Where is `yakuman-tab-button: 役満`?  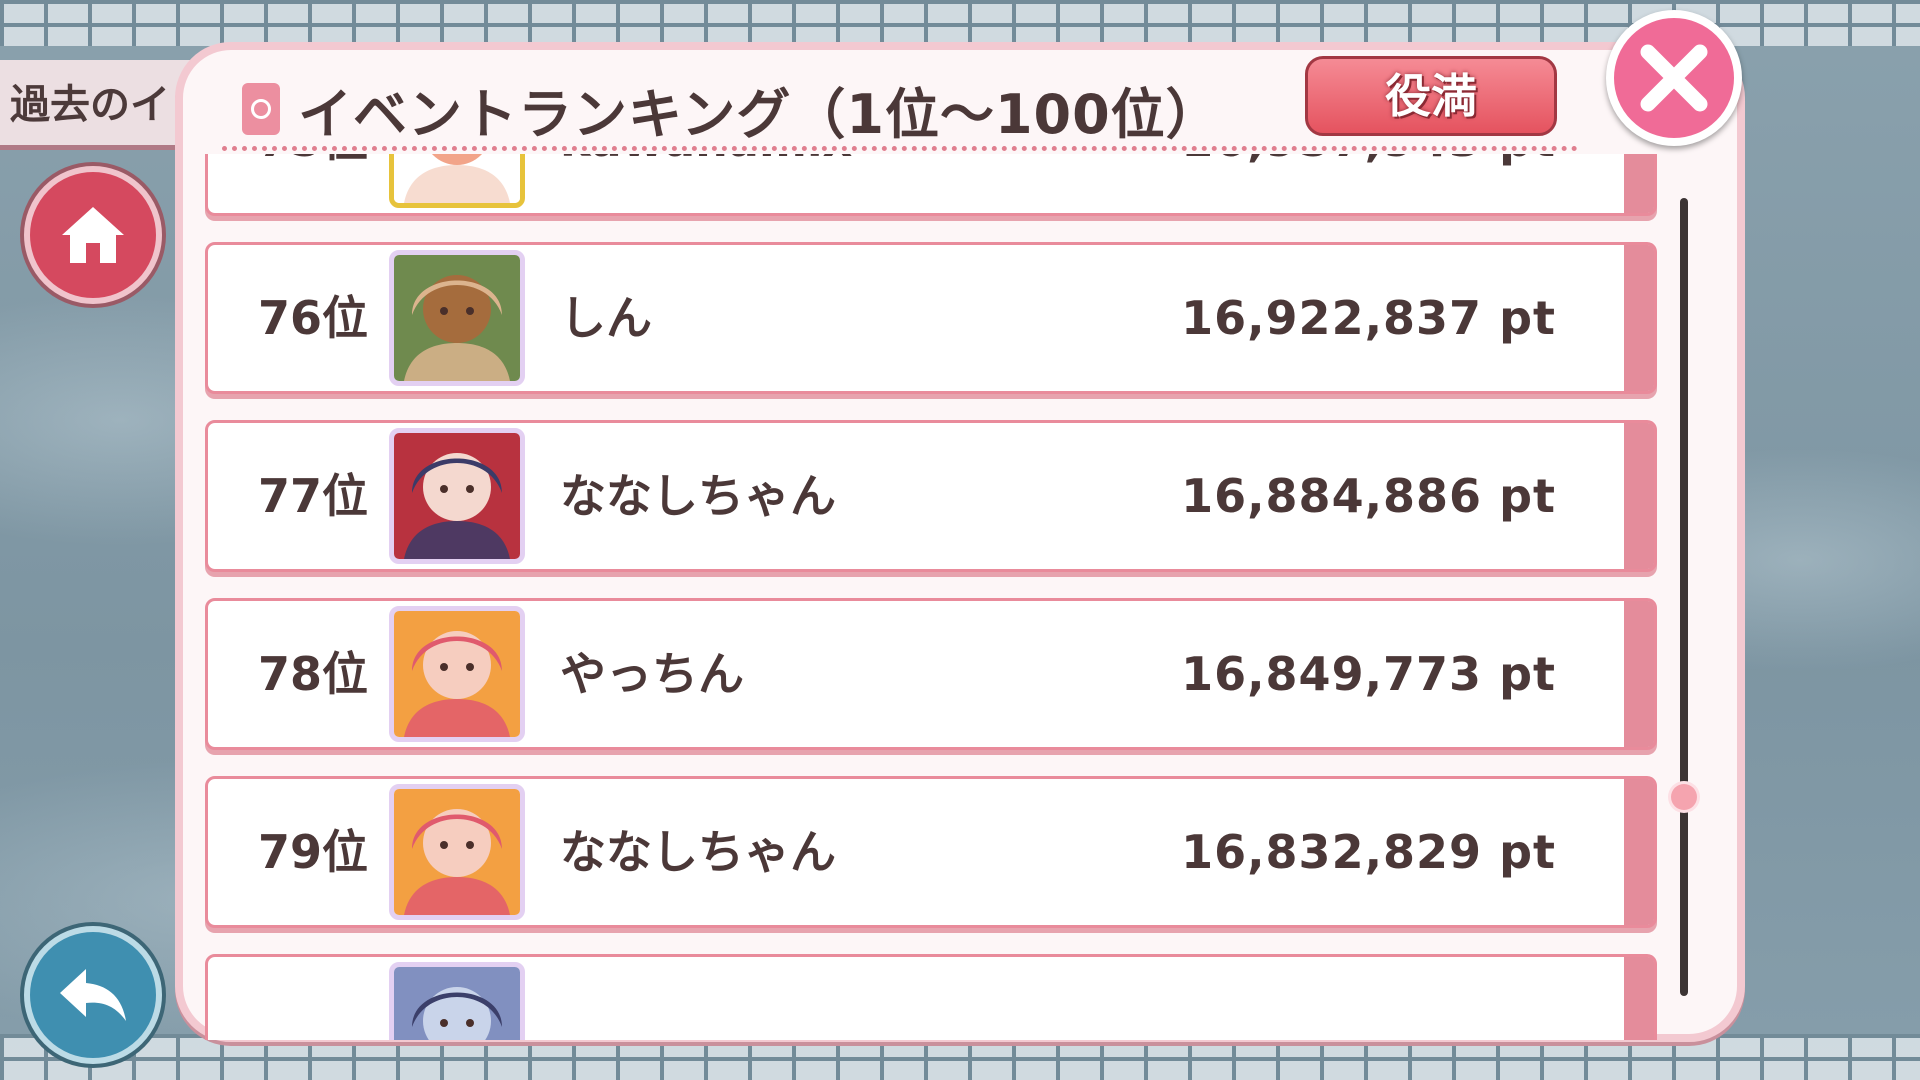
yakuman-tab-button: 役満 is located at coordinates (1431, 96).